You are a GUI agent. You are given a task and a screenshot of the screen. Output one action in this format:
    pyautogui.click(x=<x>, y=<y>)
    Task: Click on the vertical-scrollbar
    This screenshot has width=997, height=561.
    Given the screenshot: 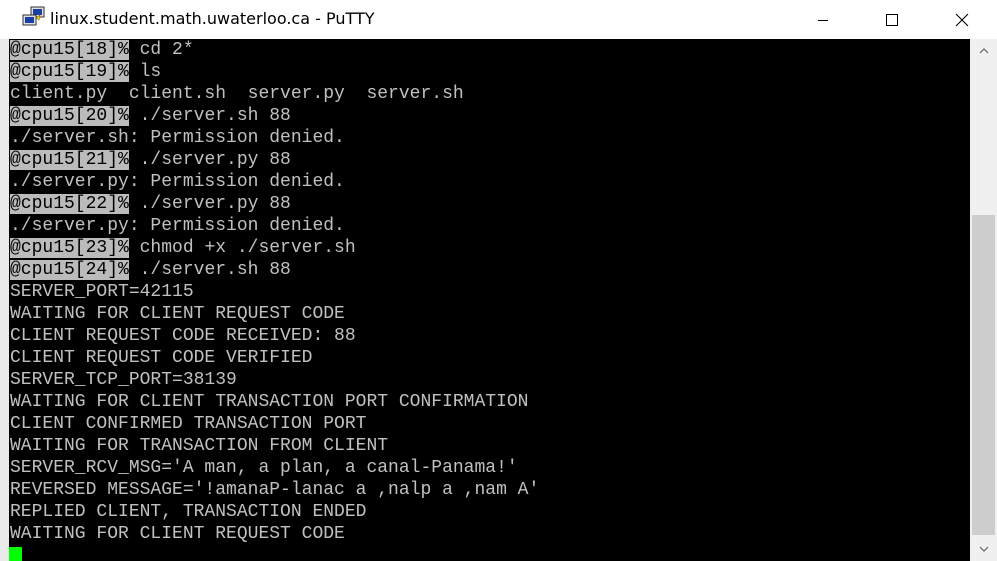 What is the action you would take?
    pyautogui.click(x=983, y=300)
    